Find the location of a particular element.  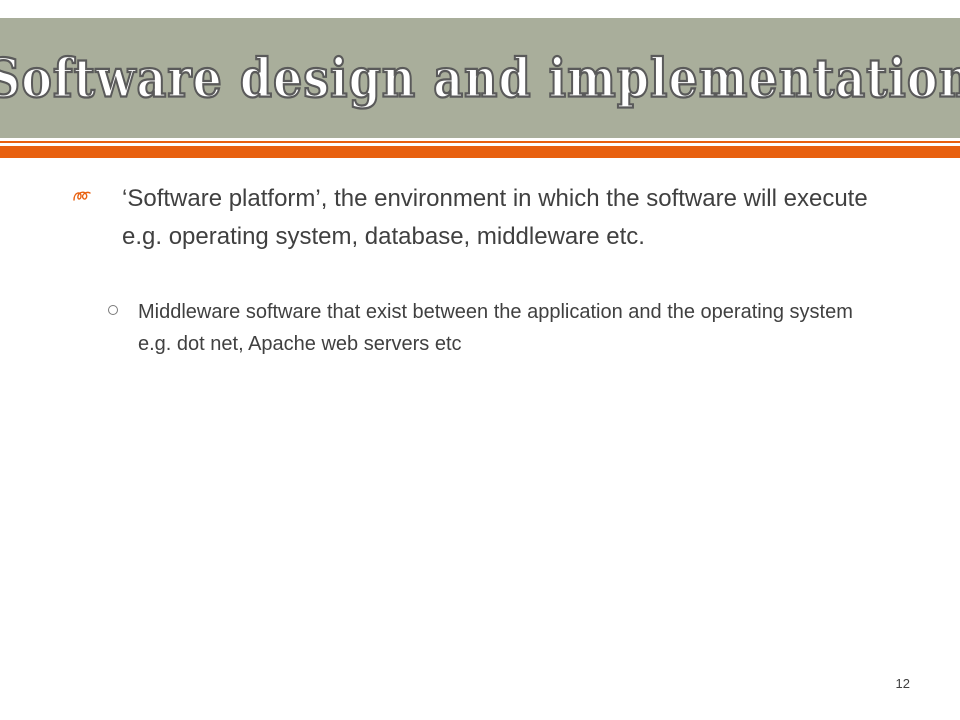

hollow-circle-bullet-icon is located at coordinates (113, 310).